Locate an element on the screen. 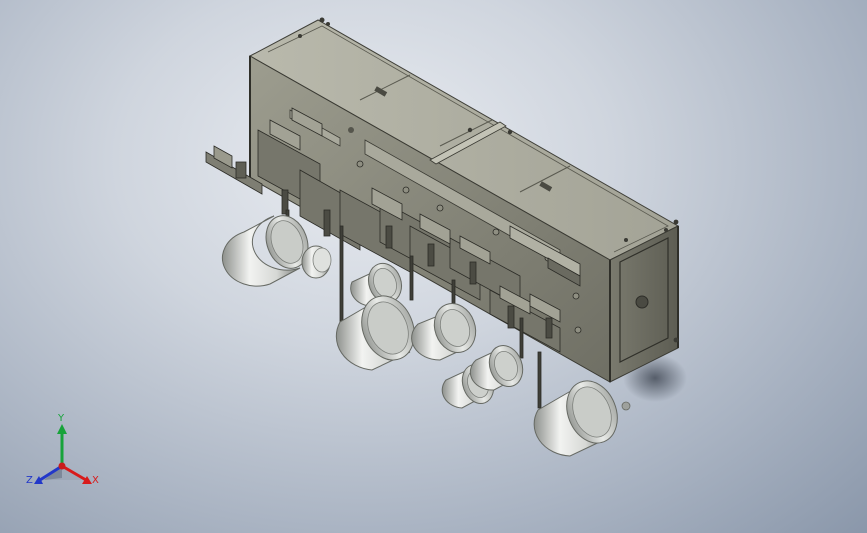  x-axis-label: X is located at coordinates (95, 480).